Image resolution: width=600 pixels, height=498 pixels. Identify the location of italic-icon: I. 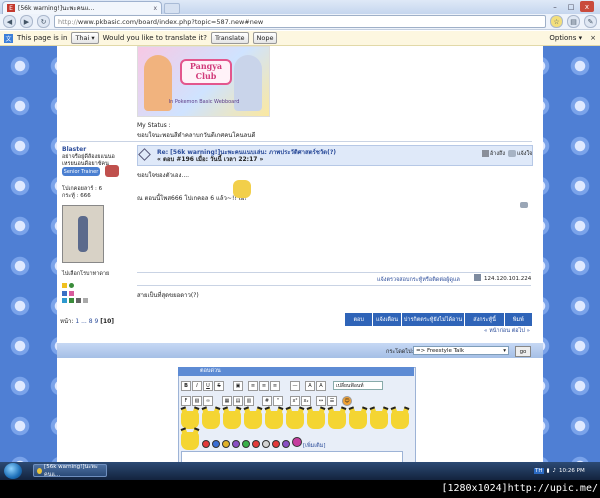
(197, 386).